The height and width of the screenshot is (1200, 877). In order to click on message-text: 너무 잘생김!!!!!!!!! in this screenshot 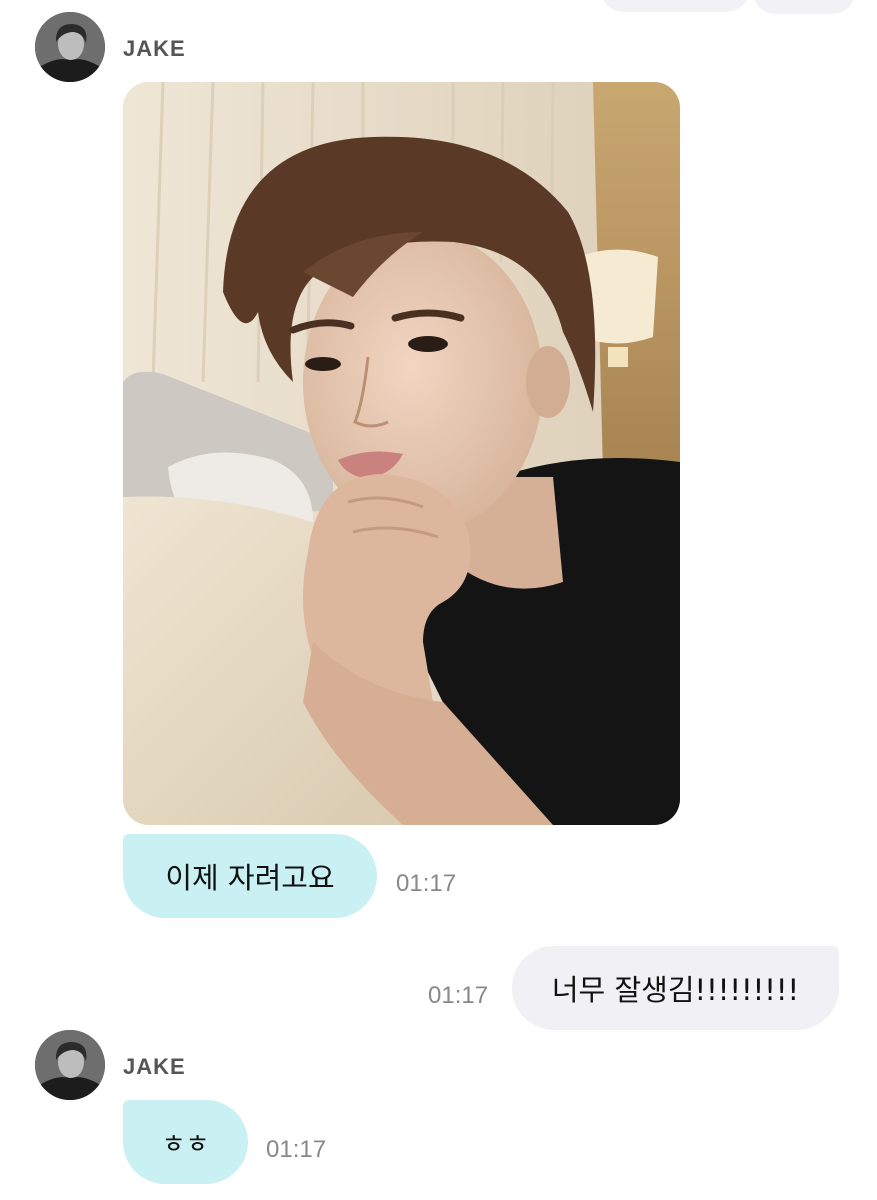, I will do `click(675, 990)`.